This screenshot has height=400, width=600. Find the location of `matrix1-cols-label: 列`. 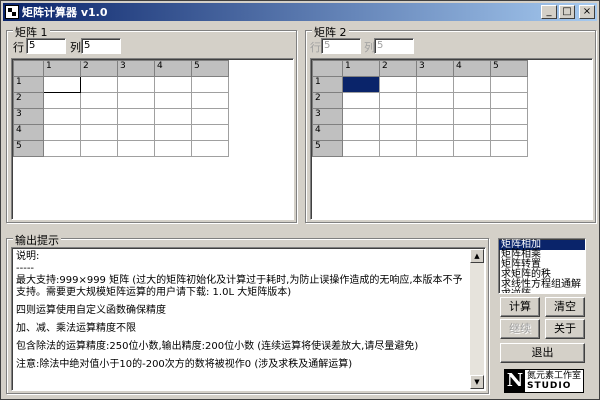

matrix1-cols-label: 列 is located at coordinates (75, 47).